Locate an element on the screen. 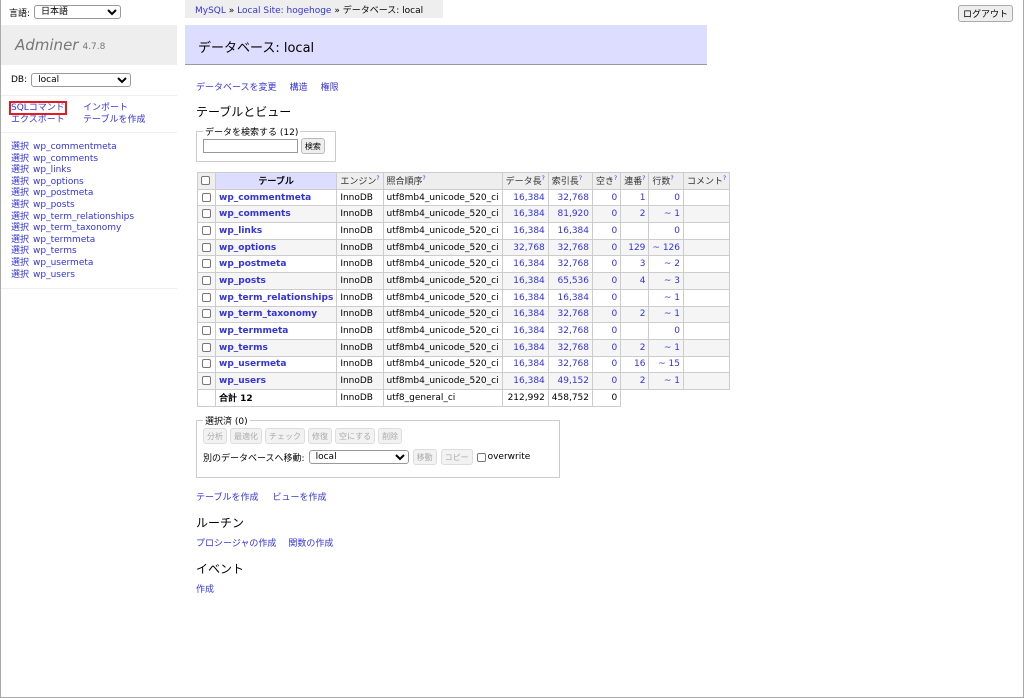 This screenshot has width=1024, height=698. col-collation: 照合順序? is located at coordinates (442, 181).